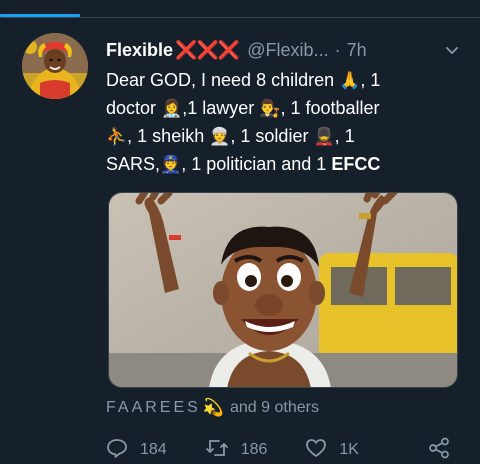  What do you see at coordinates (356, 164) in the screenshot?
I see `bold-text: EFCC` at bounding box center [356, 164].